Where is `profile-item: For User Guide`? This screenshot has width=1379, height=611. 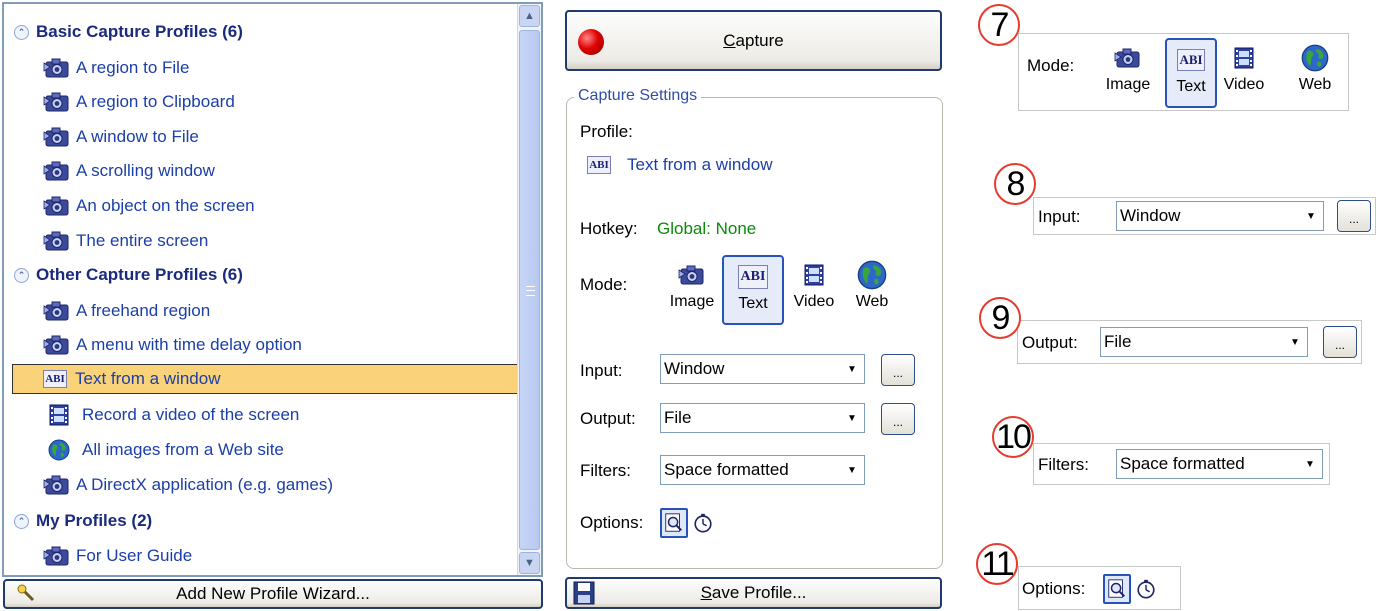 profile-item: For User Guide is located at coordinates (117, 556).